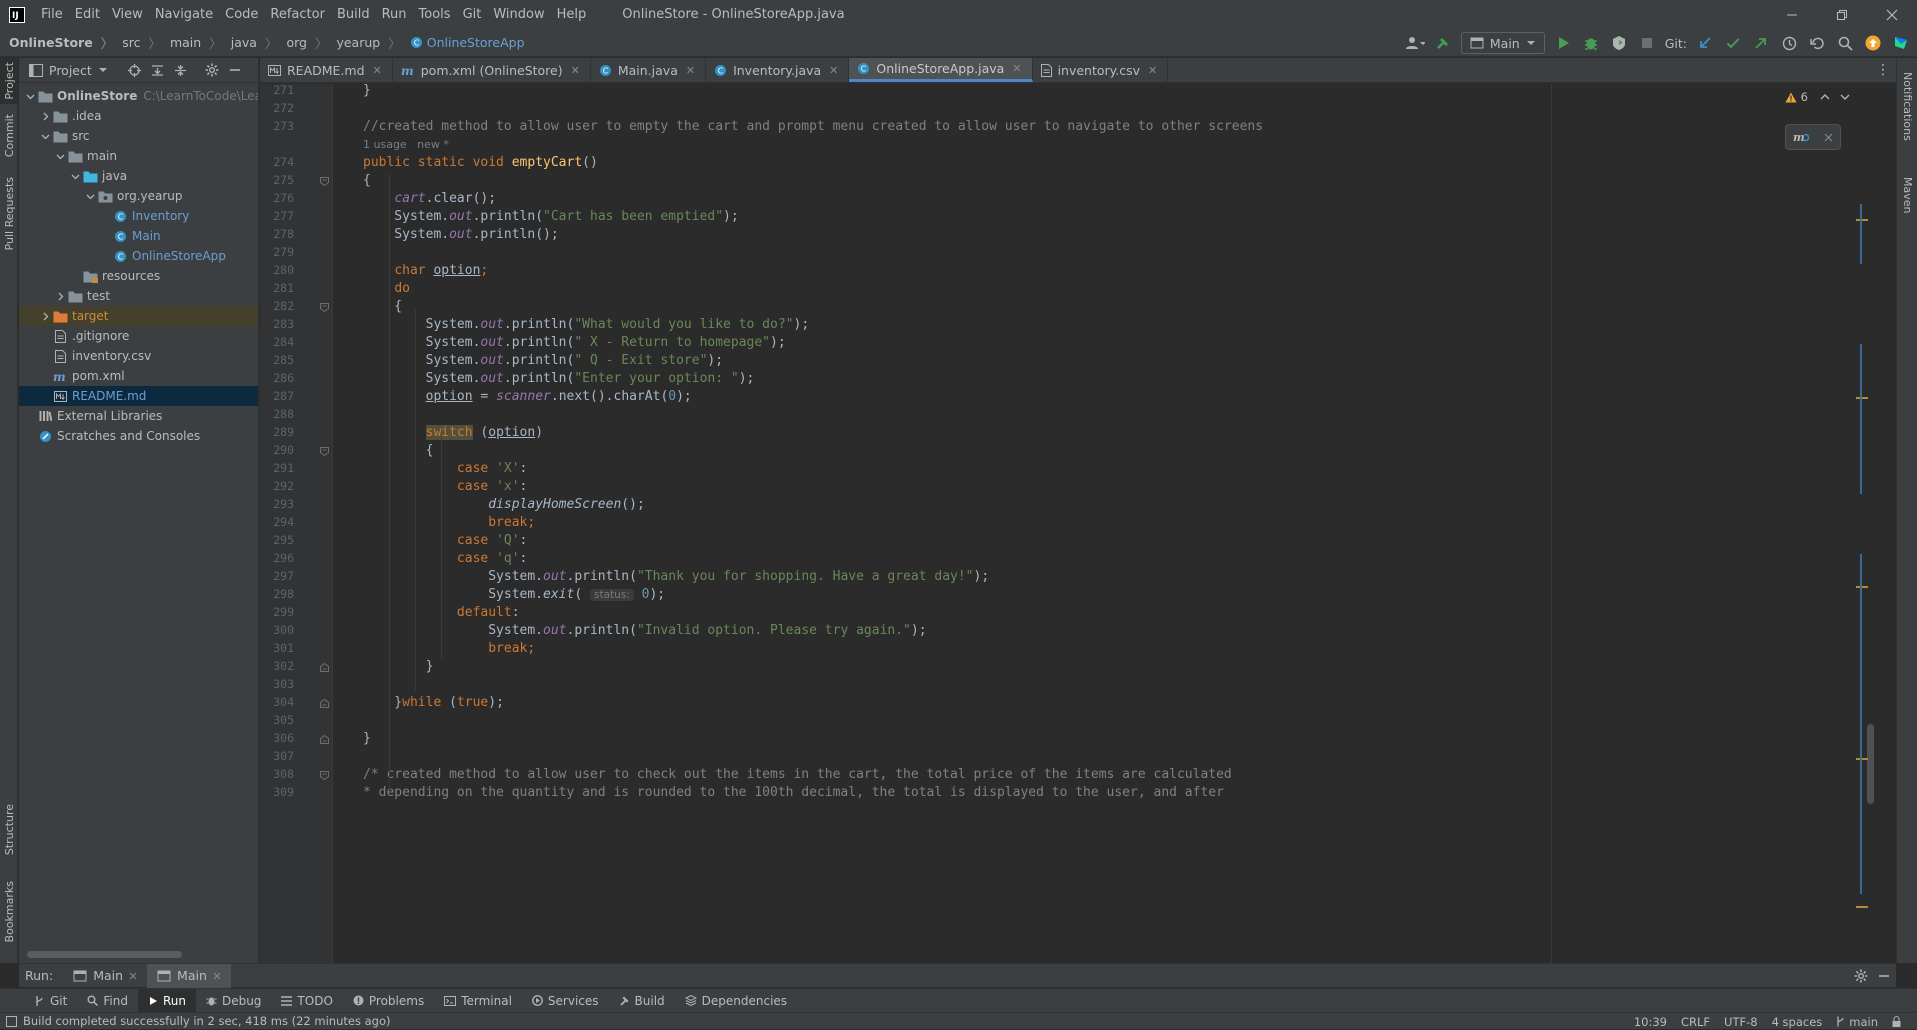 The width and height of the screenshot is (1917, 1030). What do you see at coordinates (736, 1001) in the screenshot?
I see `tool-tab-dependencies: Dependencies` at bounding box center [736, 1001].